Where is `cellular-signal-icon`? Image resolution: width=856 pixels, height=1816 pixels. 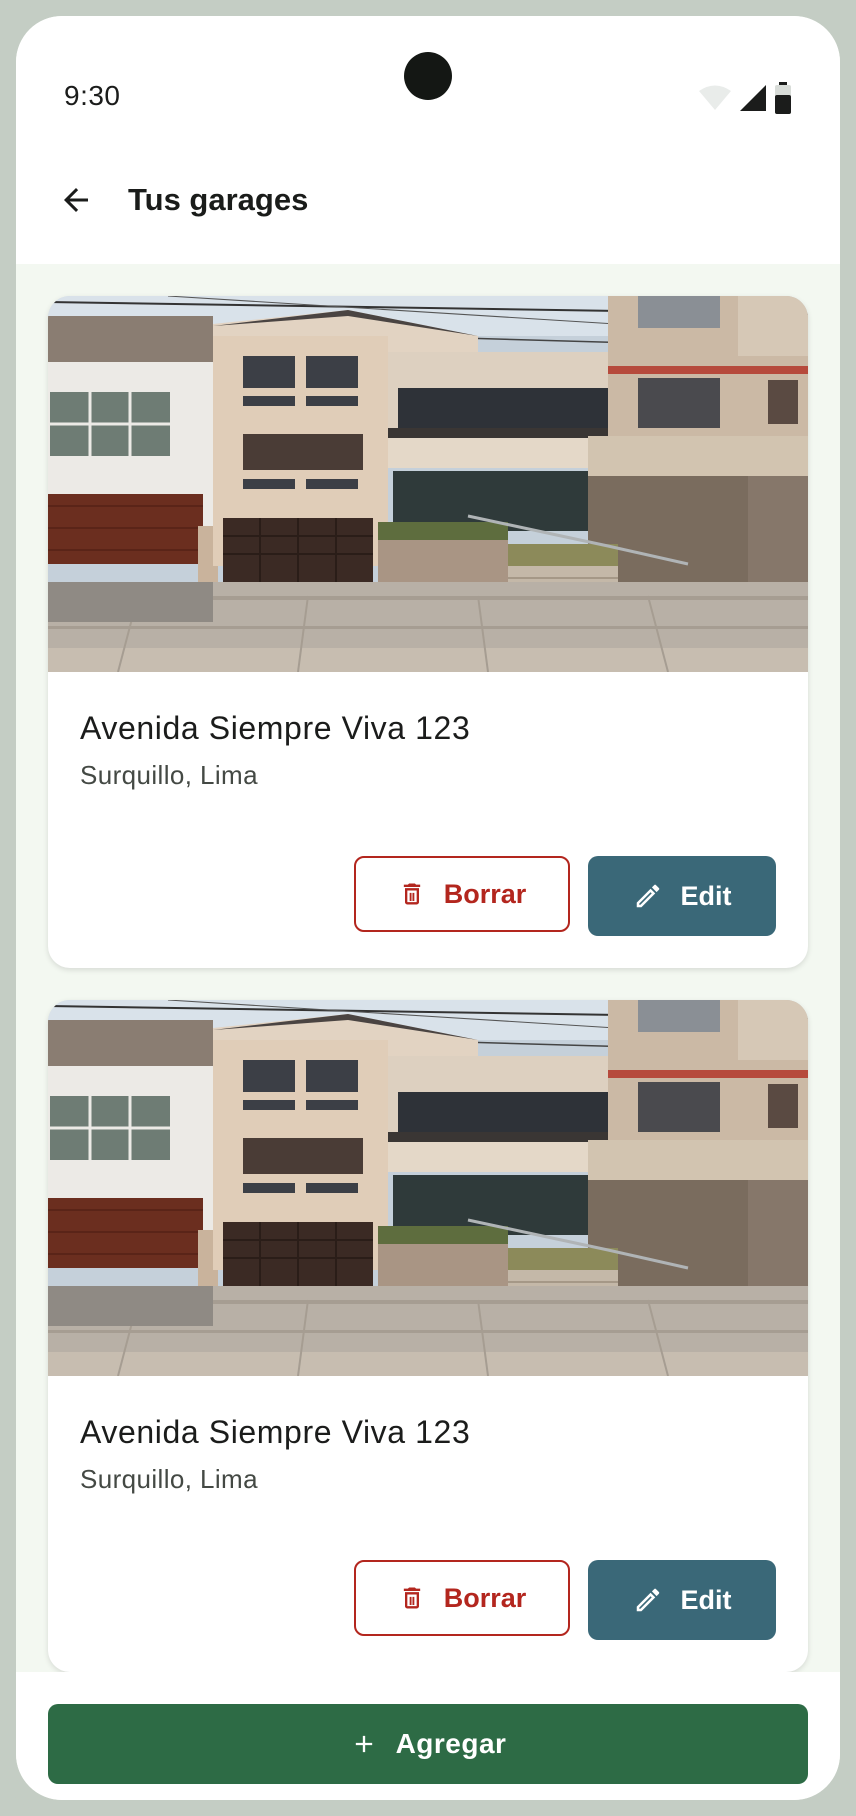
cellular-signal-icon is located at coordinates (753, 98).